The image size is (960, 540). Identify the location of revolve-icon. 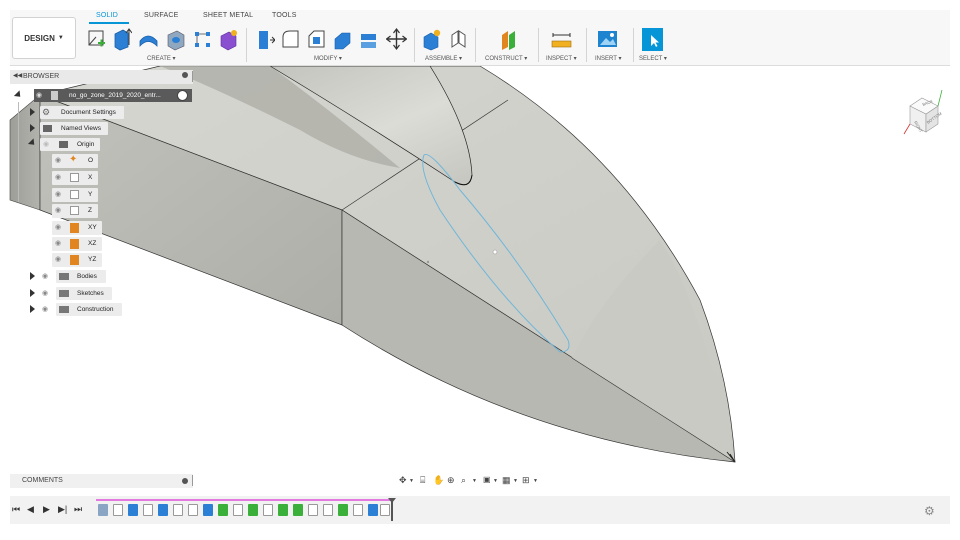
(148, 39).